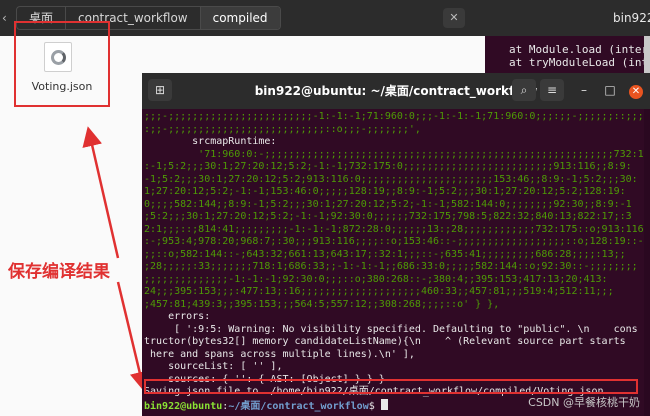 Image resolution: width=650 pixels, height=416 pixels. Describe the element at coordinates (371, 406) in the screenshot. I see `prompt-symbol: $` at that location.